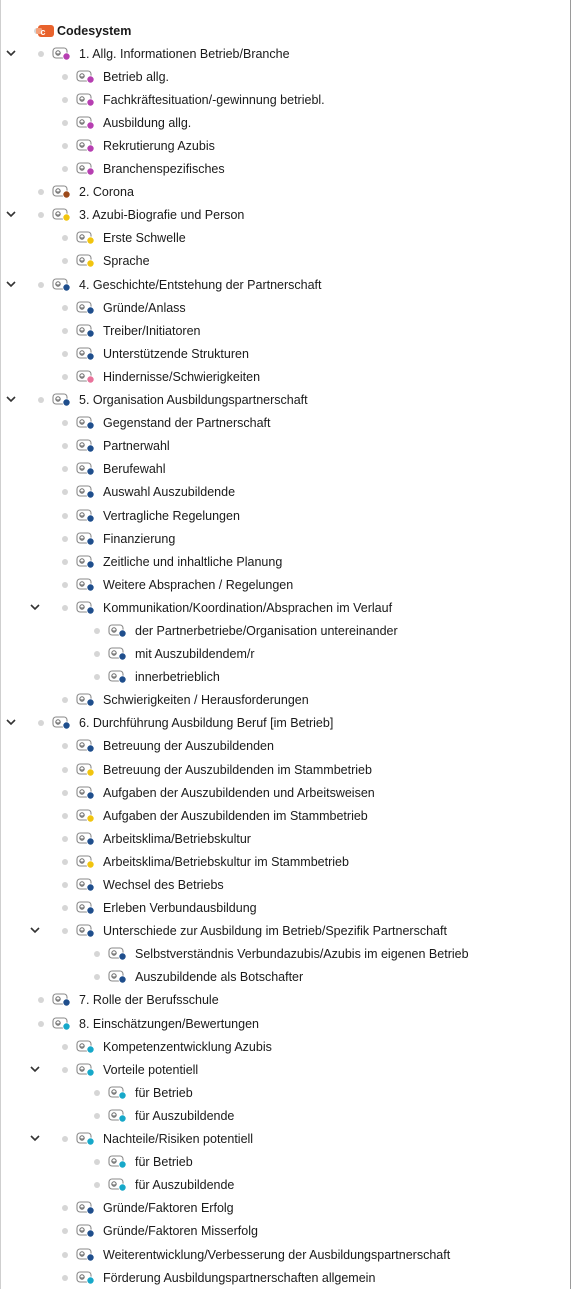  Describe the element at coordinates (151, 1069) in the screenshot. I see `tree-item-label: Vorteile potentiell` at that location.